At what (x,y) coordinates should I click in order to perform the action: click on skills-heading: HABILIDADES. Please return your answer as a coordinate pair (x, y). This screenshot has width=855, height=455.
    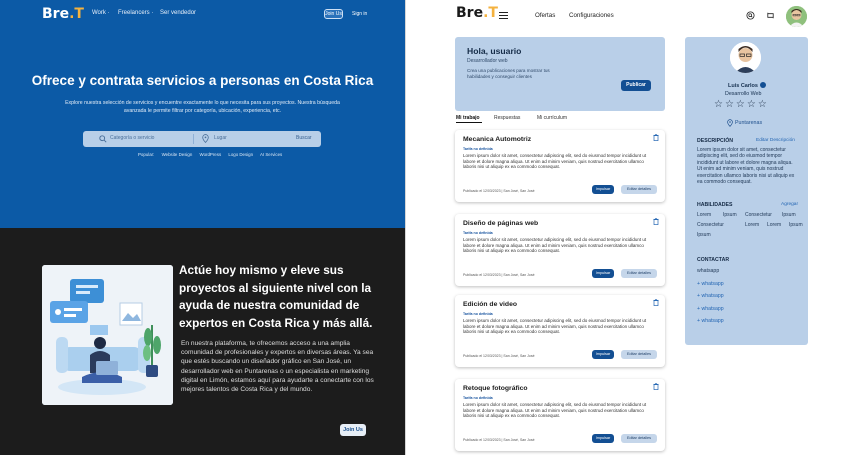
    Looking at the image, I should click on (715, 205).